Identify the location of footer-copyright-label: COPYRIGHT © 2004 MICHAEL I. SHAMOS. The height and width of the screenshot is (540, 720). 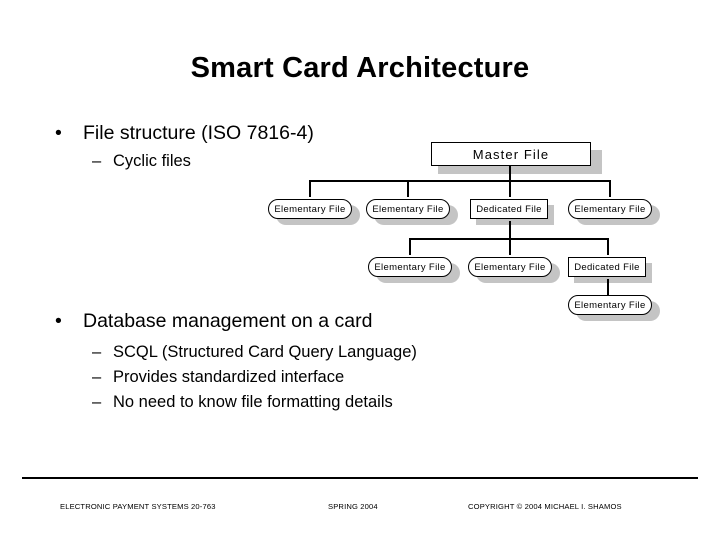
(545, 506).